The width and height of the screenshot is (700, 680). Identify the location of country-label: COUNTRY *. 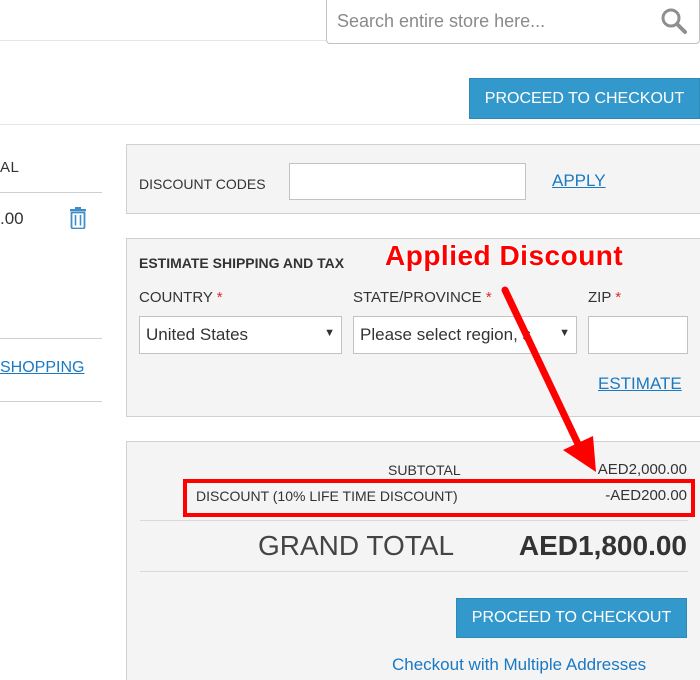
(181, 297).